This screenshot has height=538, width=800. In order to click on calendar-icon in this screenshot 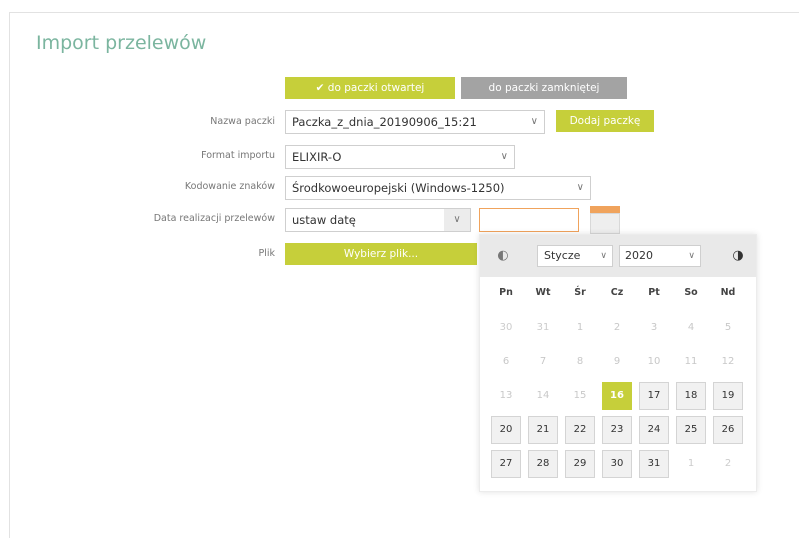, I will do `click(605, 220)`.